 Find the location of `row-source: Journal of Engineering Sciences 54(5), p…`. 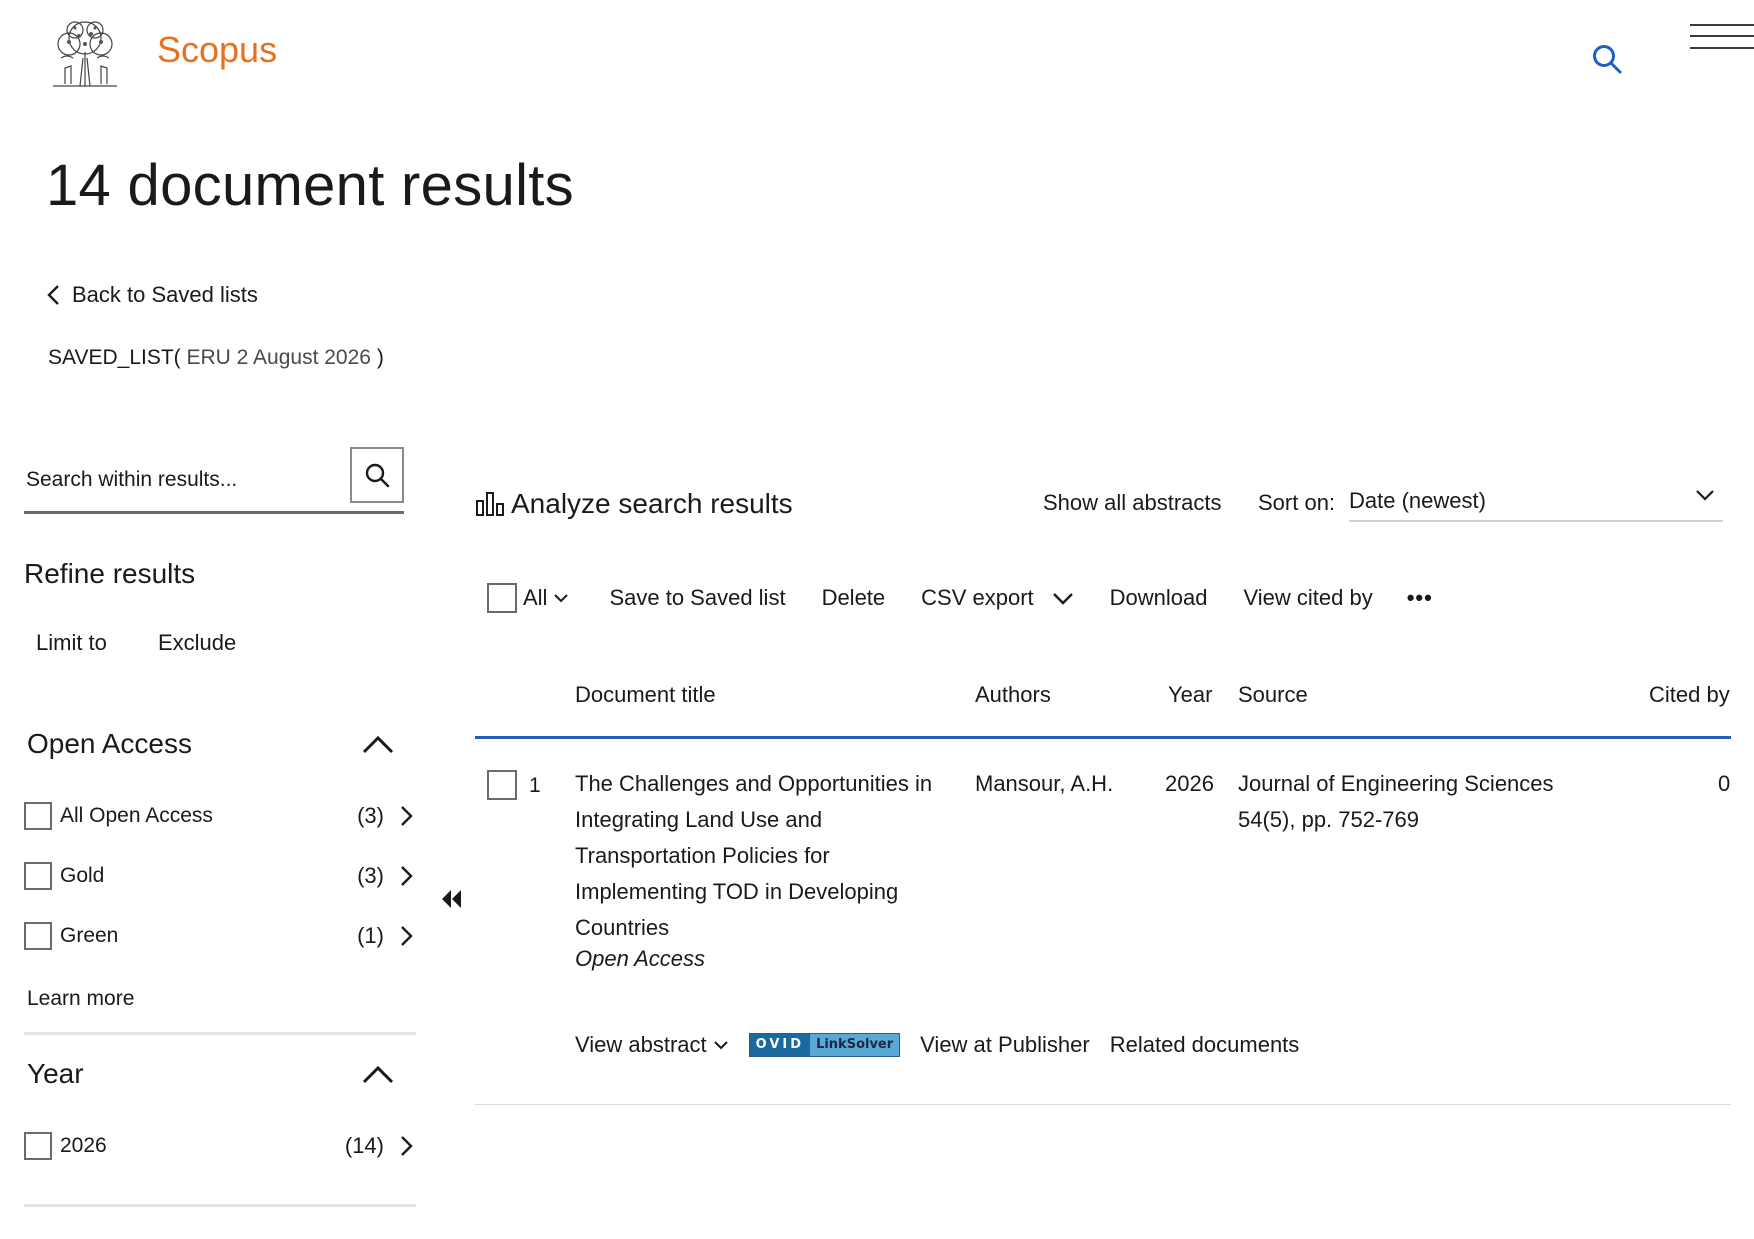

row-source: Journal of Engineering Sciences 54(5), p… is located at coordinates (1438, 802).